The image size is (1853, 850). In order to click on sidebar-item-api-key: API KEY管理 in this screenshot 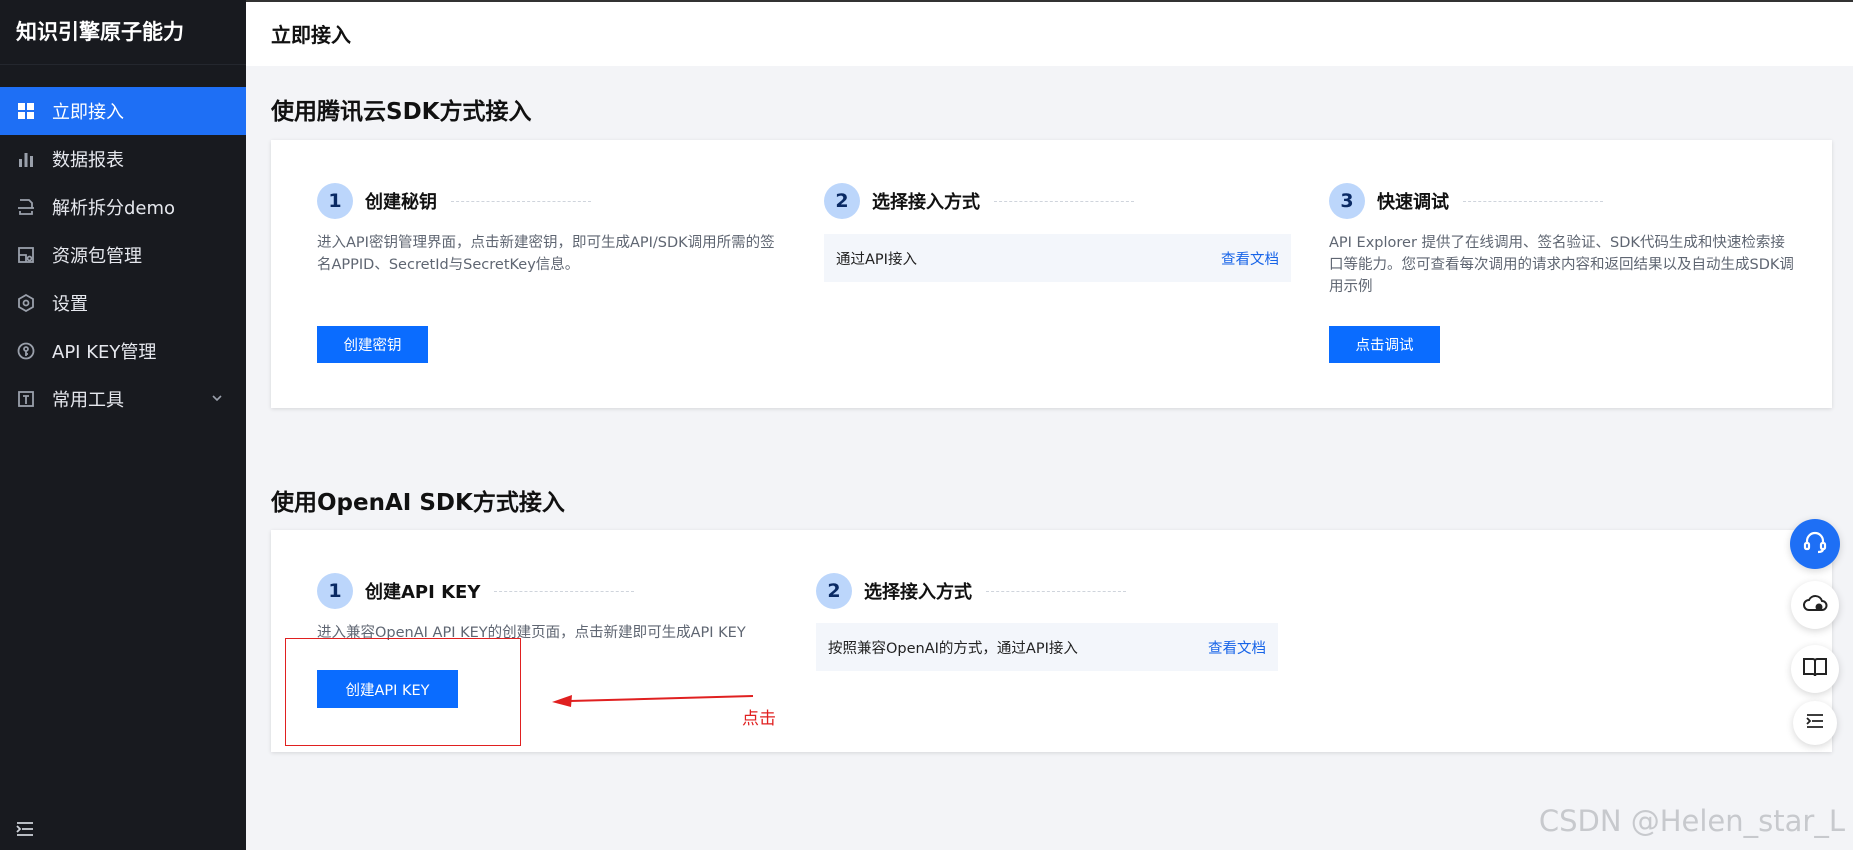, I will do `click(123, 351)`.